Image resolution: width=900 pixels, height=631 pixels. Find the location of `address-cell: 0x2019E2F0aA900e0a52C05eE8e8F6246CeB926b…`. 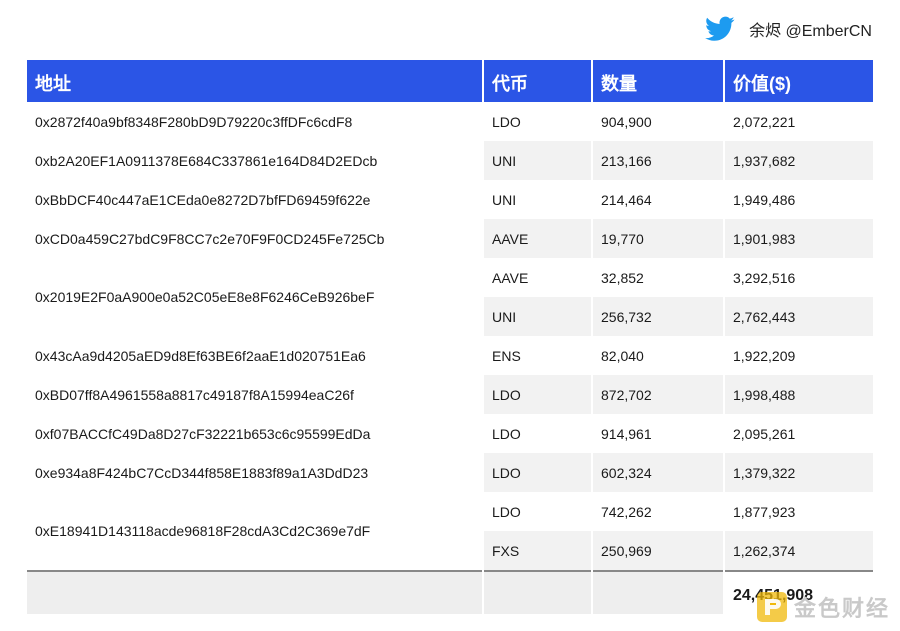

address-cell: 0x2019E2F0aA900e0a52C05eE8e8F6246CeB926b… is located at coordinates (255, 297).